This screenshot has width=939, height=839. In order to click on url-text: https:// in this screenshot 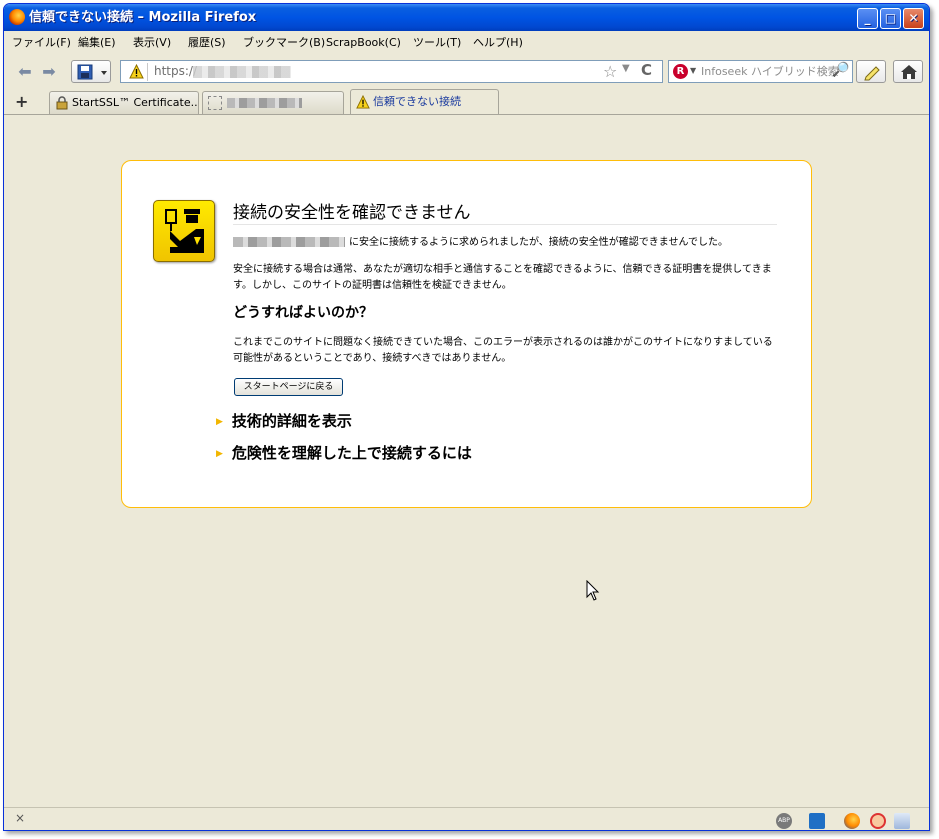, I will do `click(176, 71)`.